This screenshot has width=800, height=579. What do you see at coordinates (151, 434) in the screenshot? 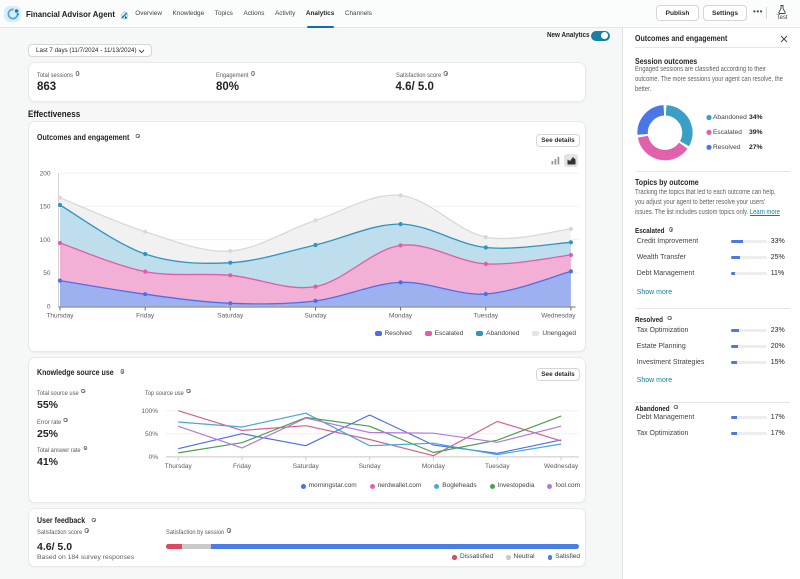
I see `svg-text: 50%` at bounding box center [151, 434].